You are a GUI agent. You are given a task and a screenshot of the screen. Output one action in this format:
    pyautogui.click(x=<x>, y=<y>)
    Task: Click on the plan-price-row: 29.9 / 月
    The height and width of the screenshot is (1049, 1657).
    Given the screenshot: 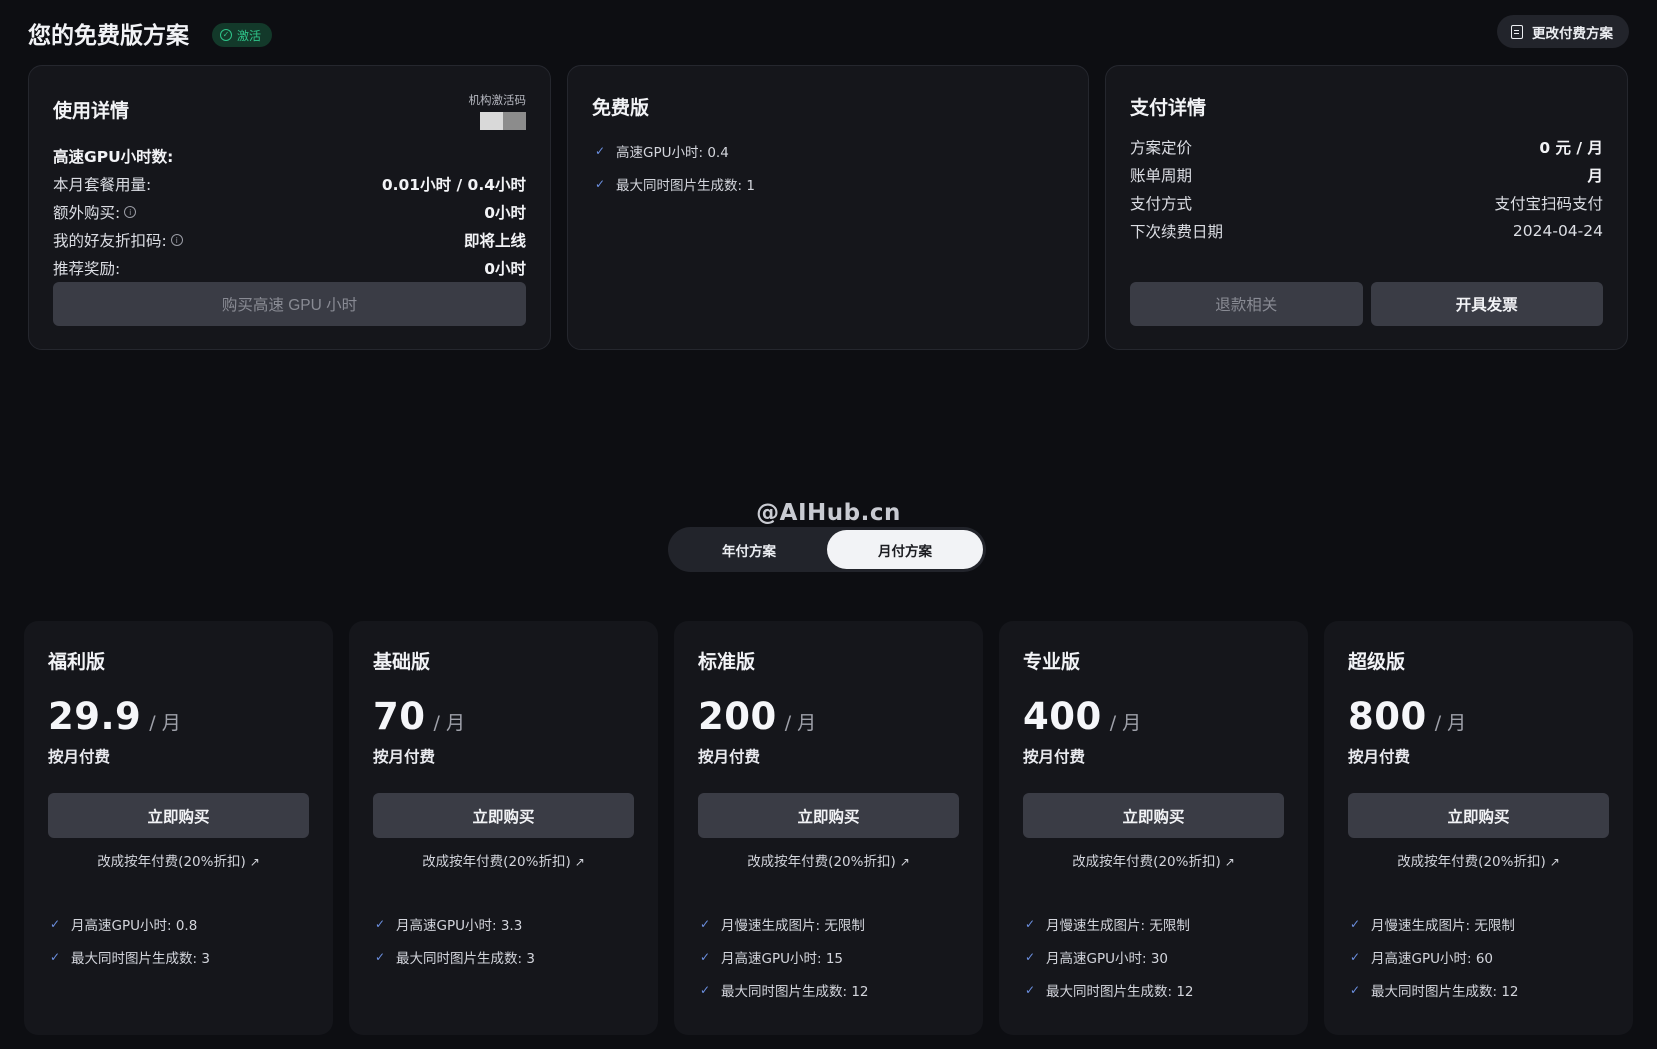 What is the action you would take?
    pyautogui.click(x=114, y=716)
    